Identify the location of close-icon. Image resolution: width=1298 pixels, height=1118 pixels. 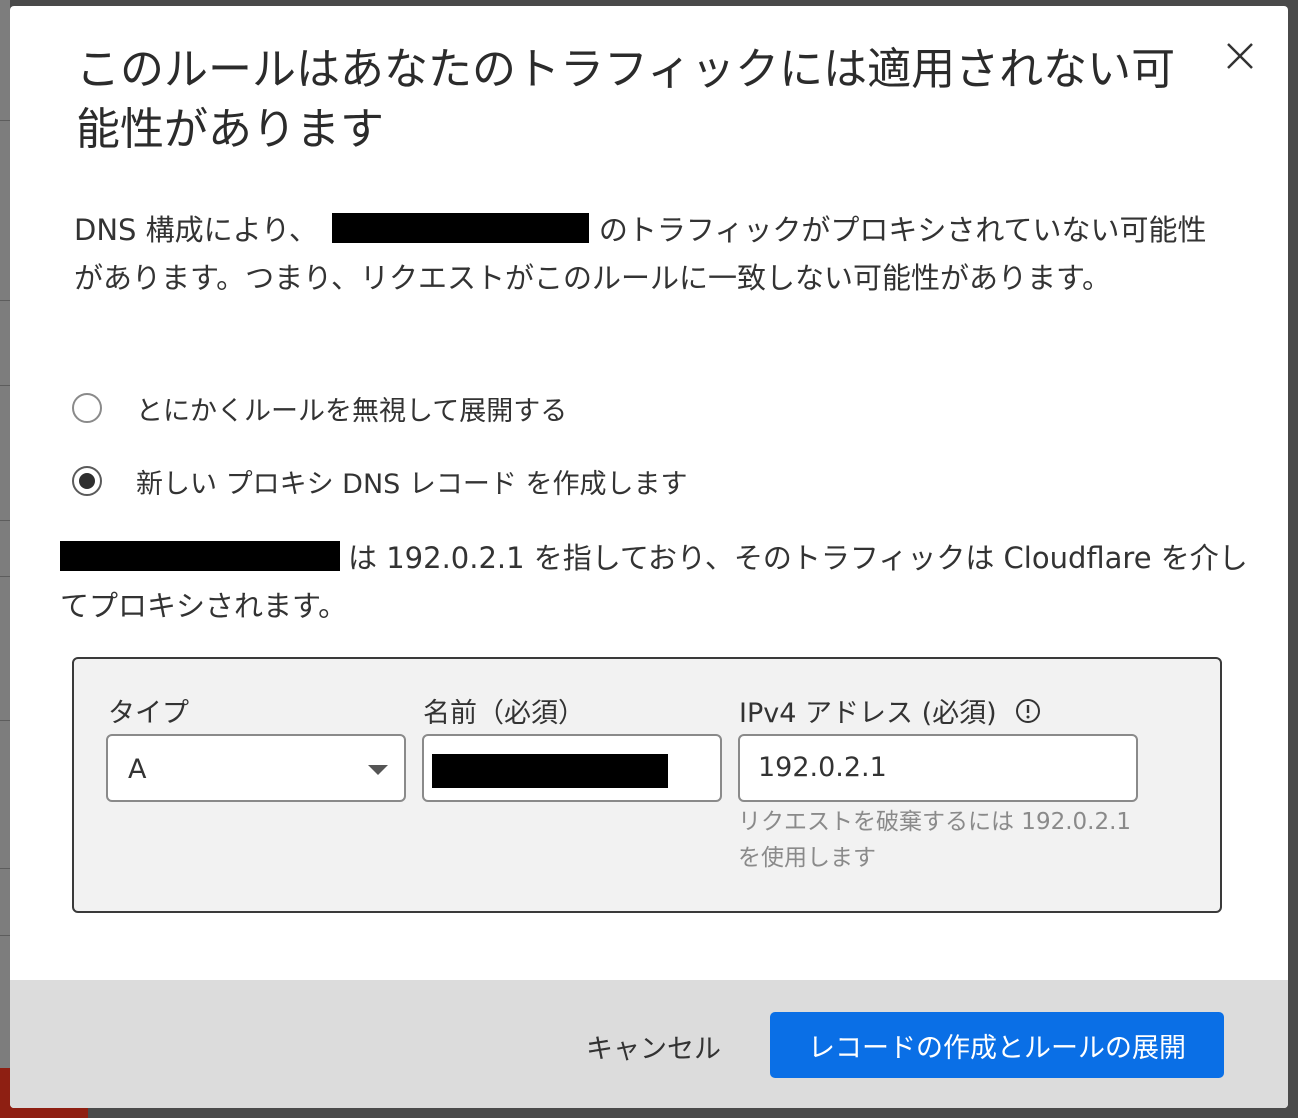
(1240, 56).